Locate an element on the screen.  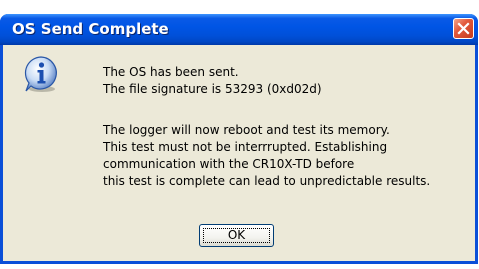
close-icon is located at coordinates (463, 28).